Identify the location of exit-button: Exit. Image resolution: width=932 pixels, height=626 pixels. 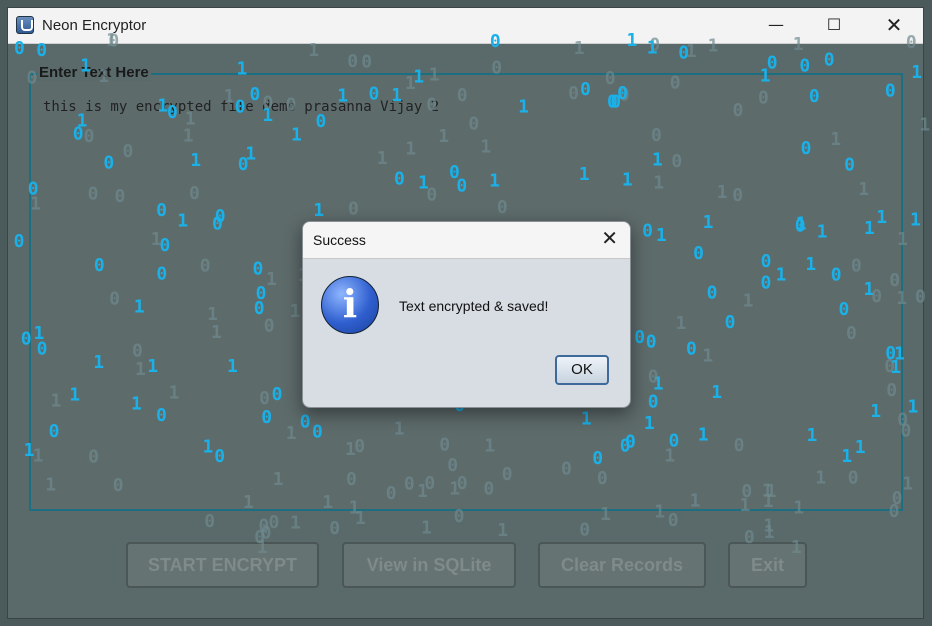
(767, 565).